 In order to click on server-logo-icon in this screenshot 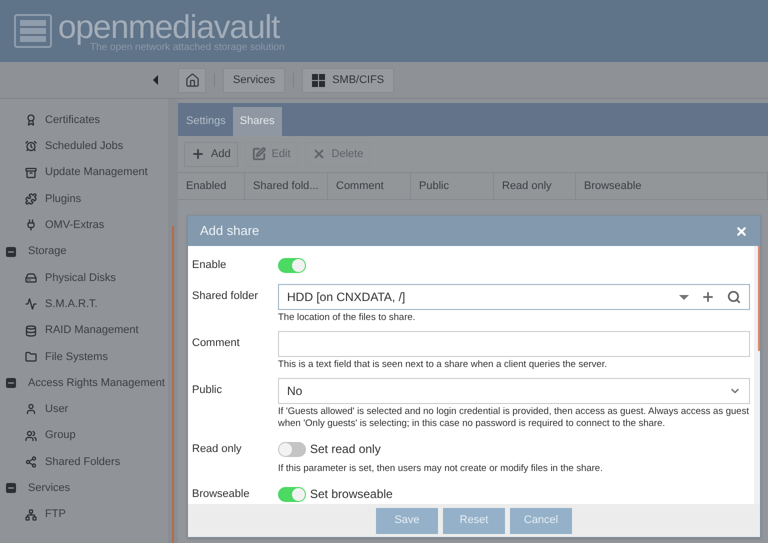, I will do `click(33, 31)`.